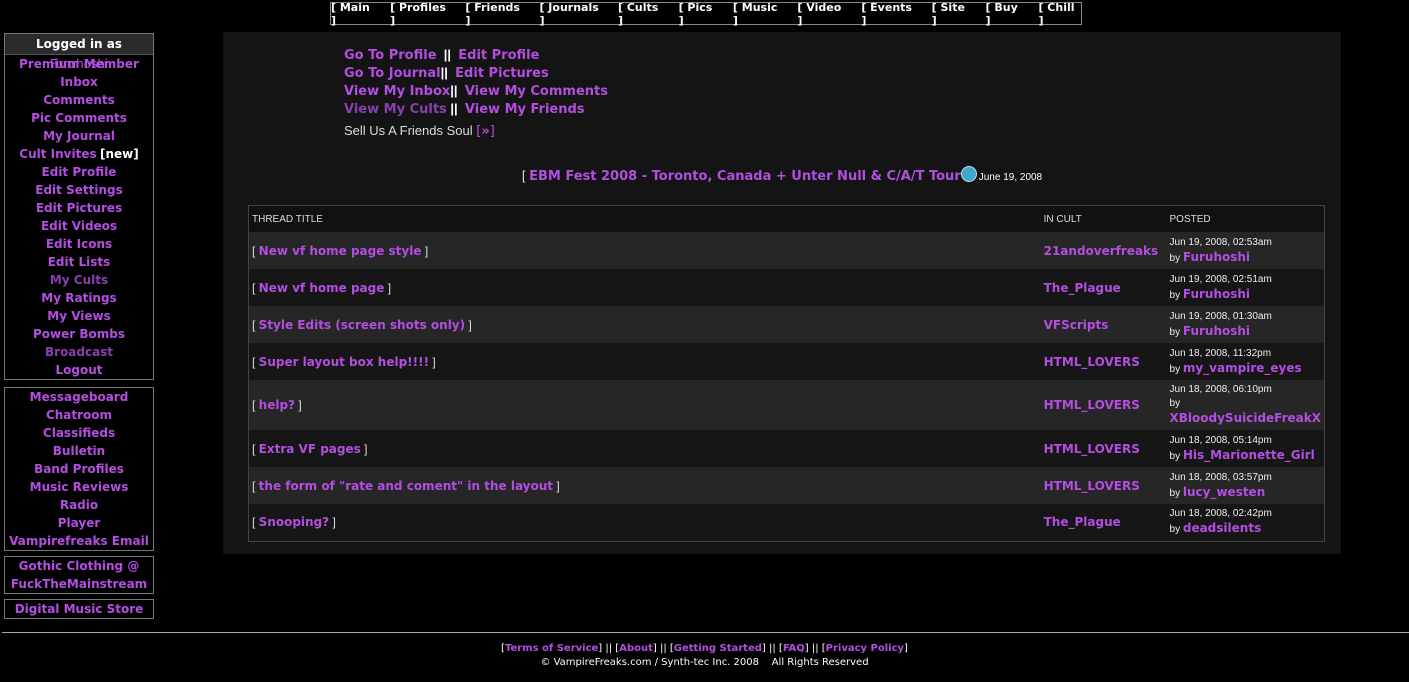 The height and width of the screenshot is (682, 1409). What do you see at coordinates (79, 505) in the screenshot?
I see `sidebar-item-radio: Radio` at bounding box center [79, 505].